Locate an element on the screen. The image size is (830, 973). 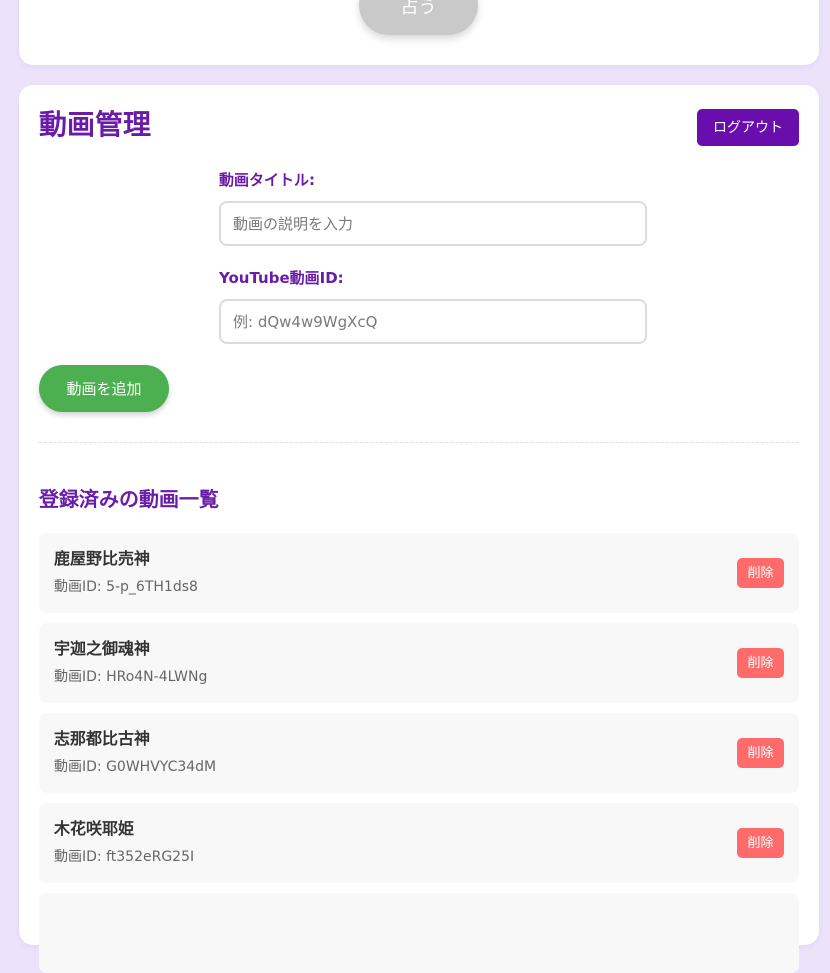
video-list-item: 木花咲耶姫 動画ID: ft352eRG25I 削除 is located at coordinates (419, 843).